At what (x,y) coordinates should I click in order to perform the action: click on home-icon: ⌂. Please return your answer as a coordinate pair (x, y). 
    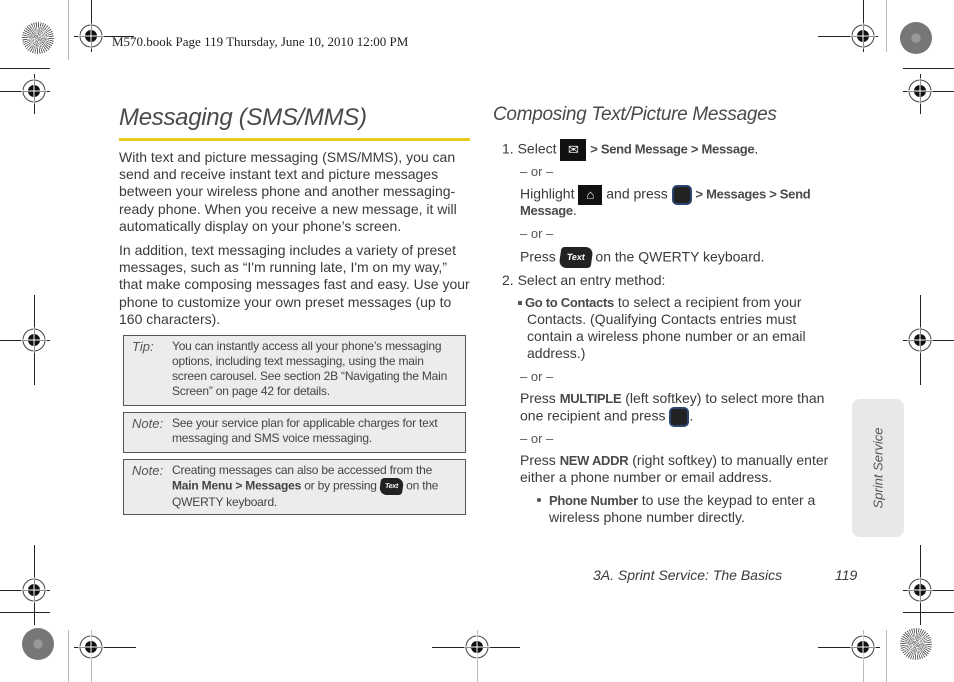
    Looking at the image, I should click on (590, 195).